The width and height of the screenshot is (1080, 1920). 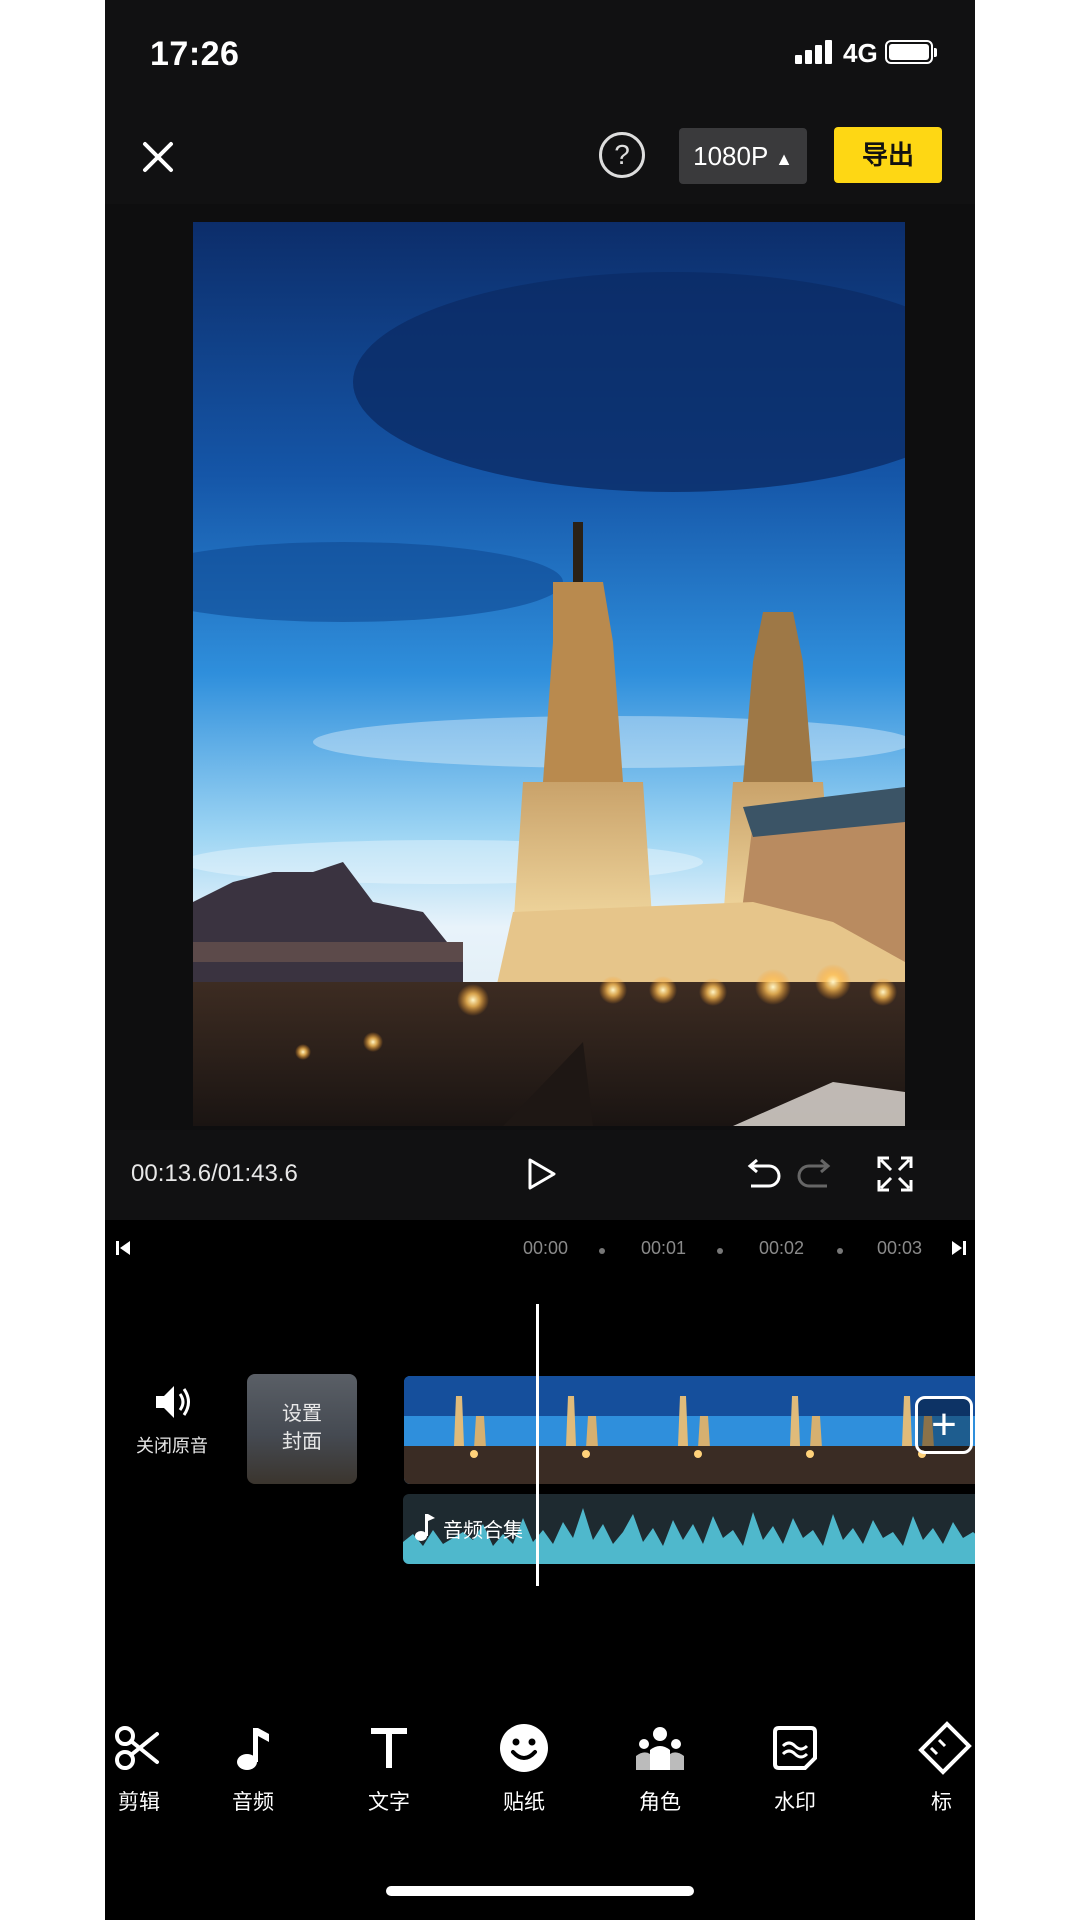 I want to click on scissors-icon, so click(x=137, y=1748).